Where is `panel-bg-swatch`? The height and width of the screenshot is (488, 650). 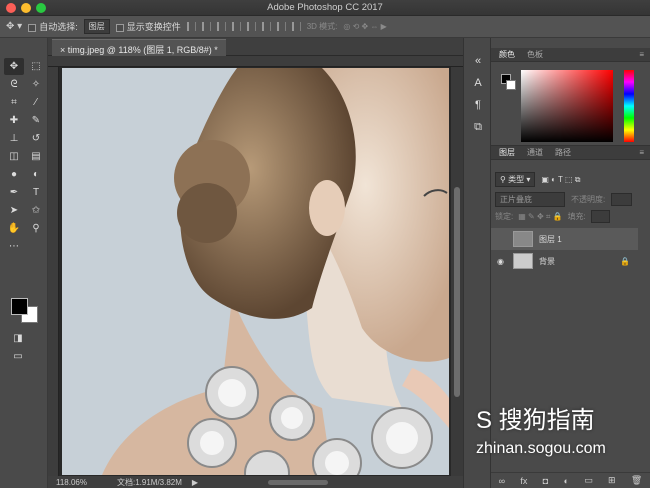
panel-bg-swatch is located at coordinates (511, 85).